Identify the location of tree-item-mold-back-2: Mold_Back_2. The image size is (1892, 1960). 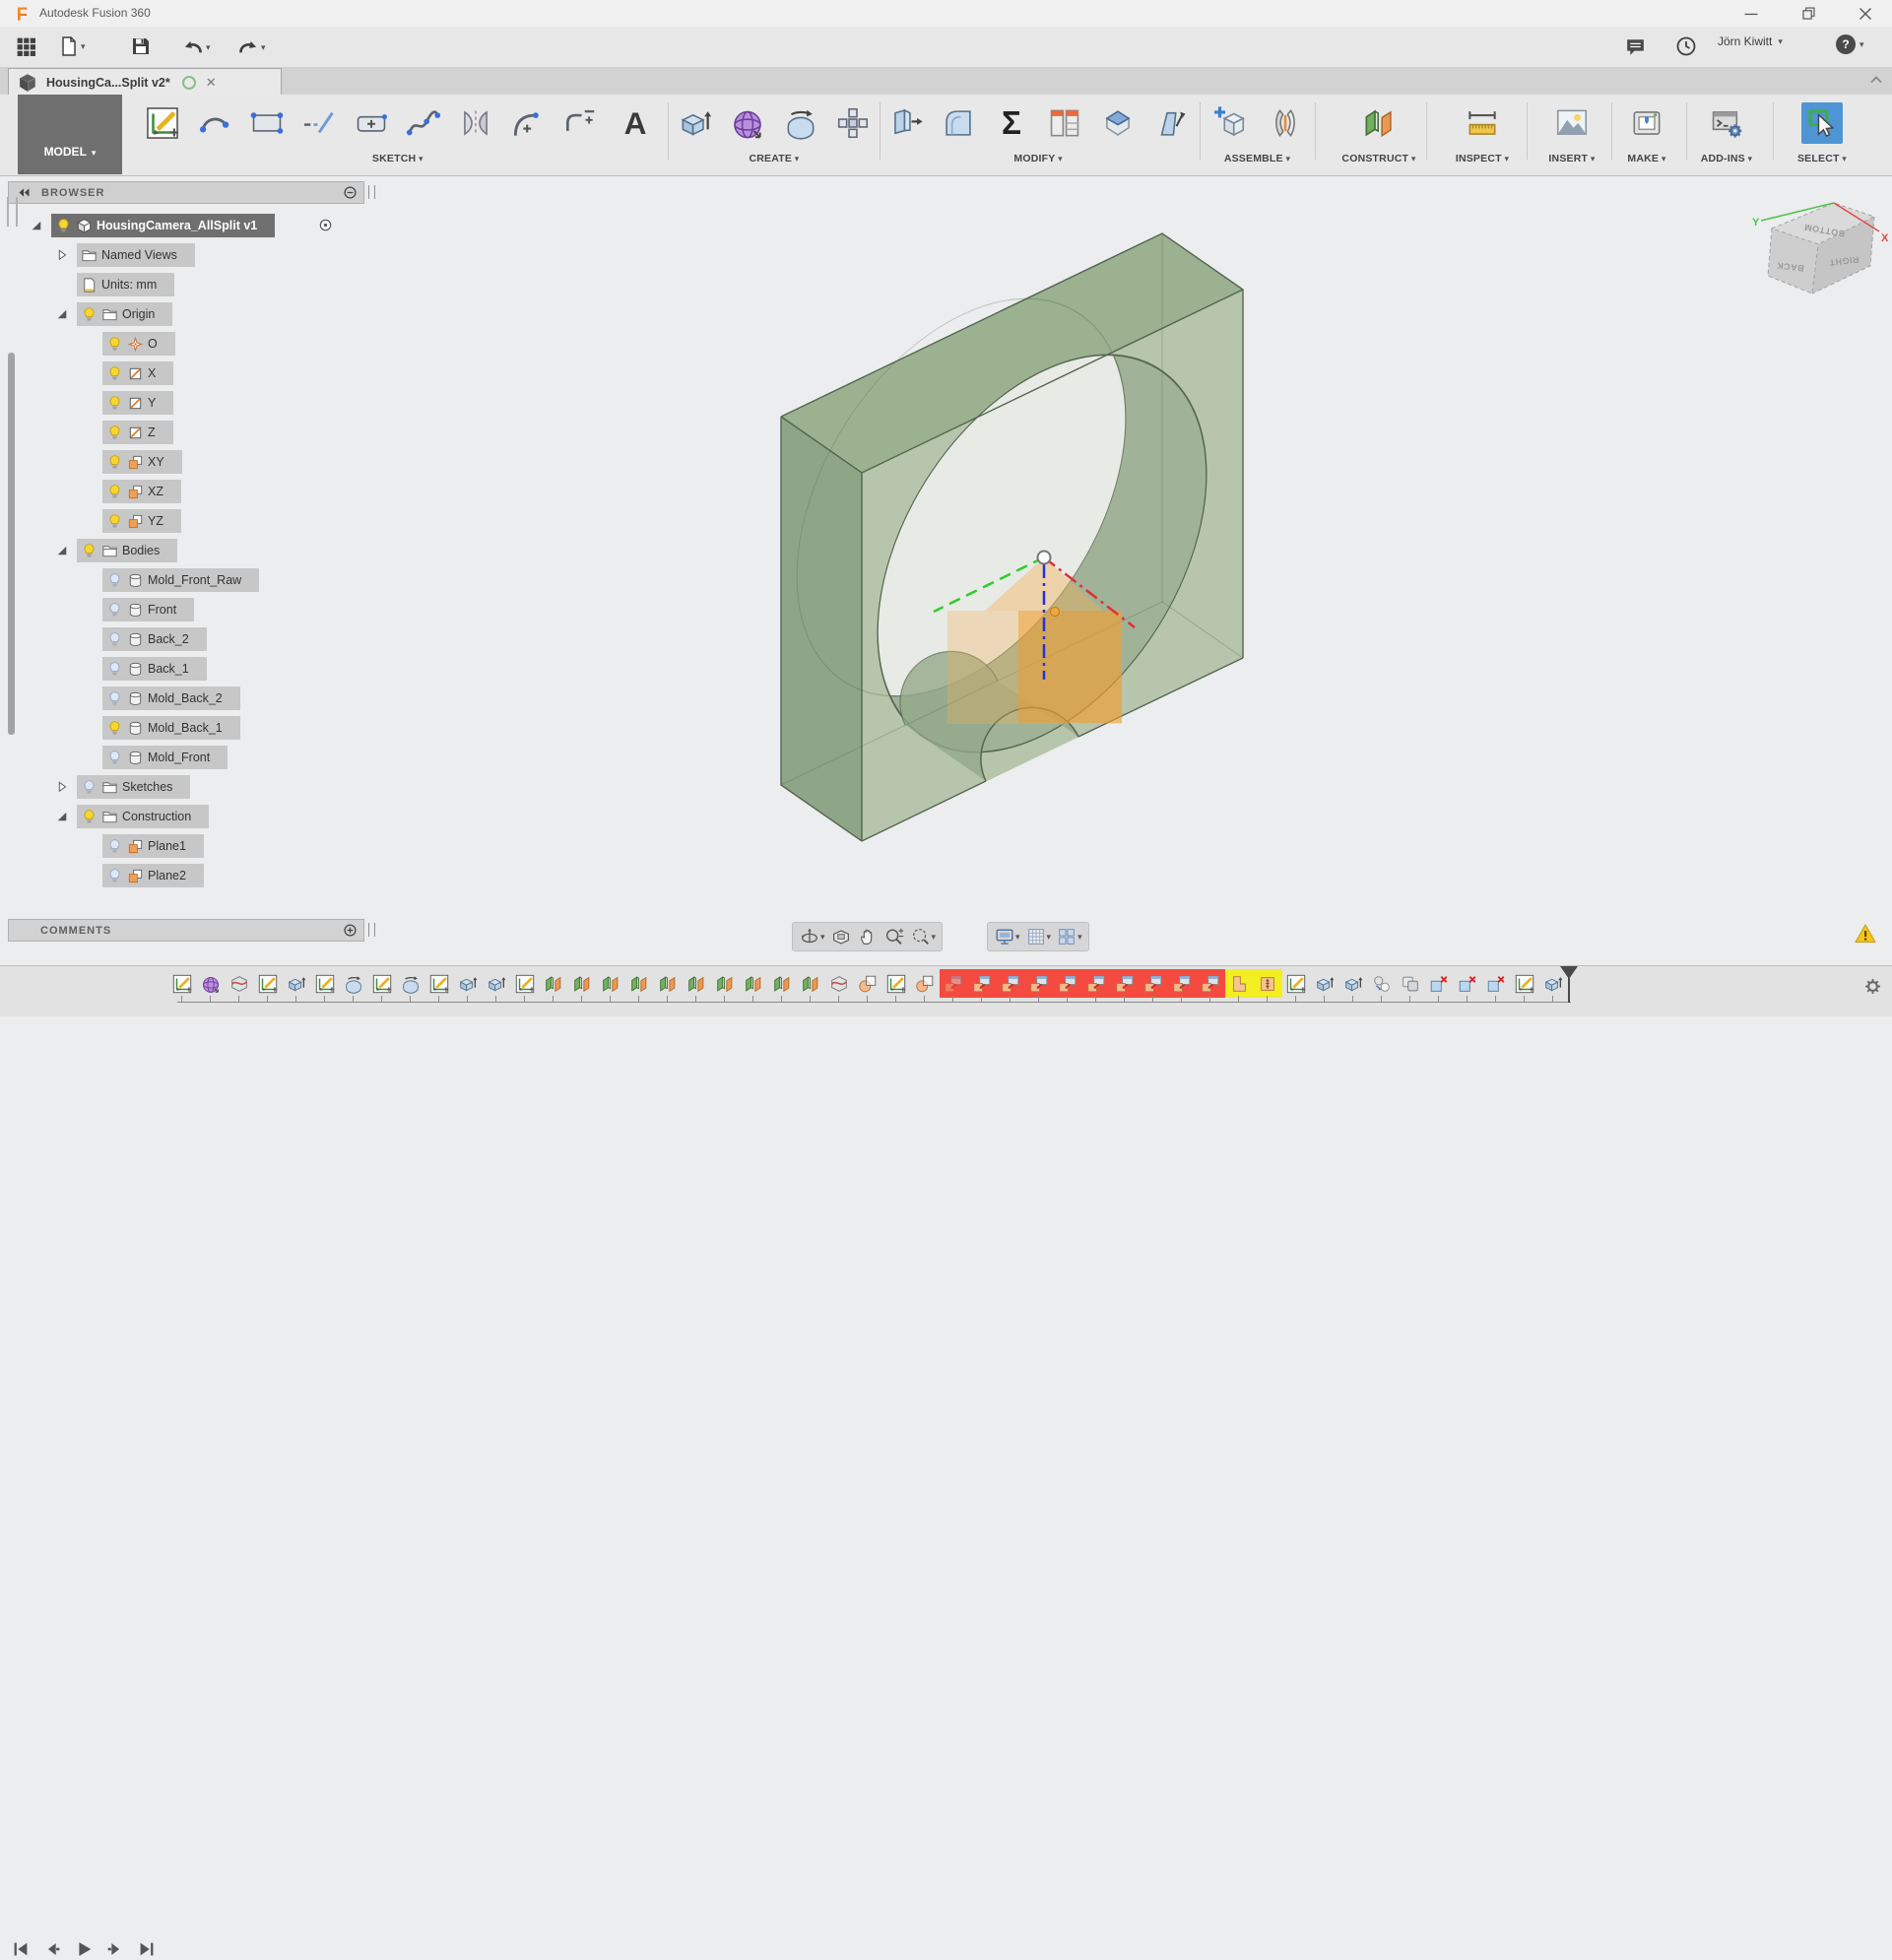
(171, 698).